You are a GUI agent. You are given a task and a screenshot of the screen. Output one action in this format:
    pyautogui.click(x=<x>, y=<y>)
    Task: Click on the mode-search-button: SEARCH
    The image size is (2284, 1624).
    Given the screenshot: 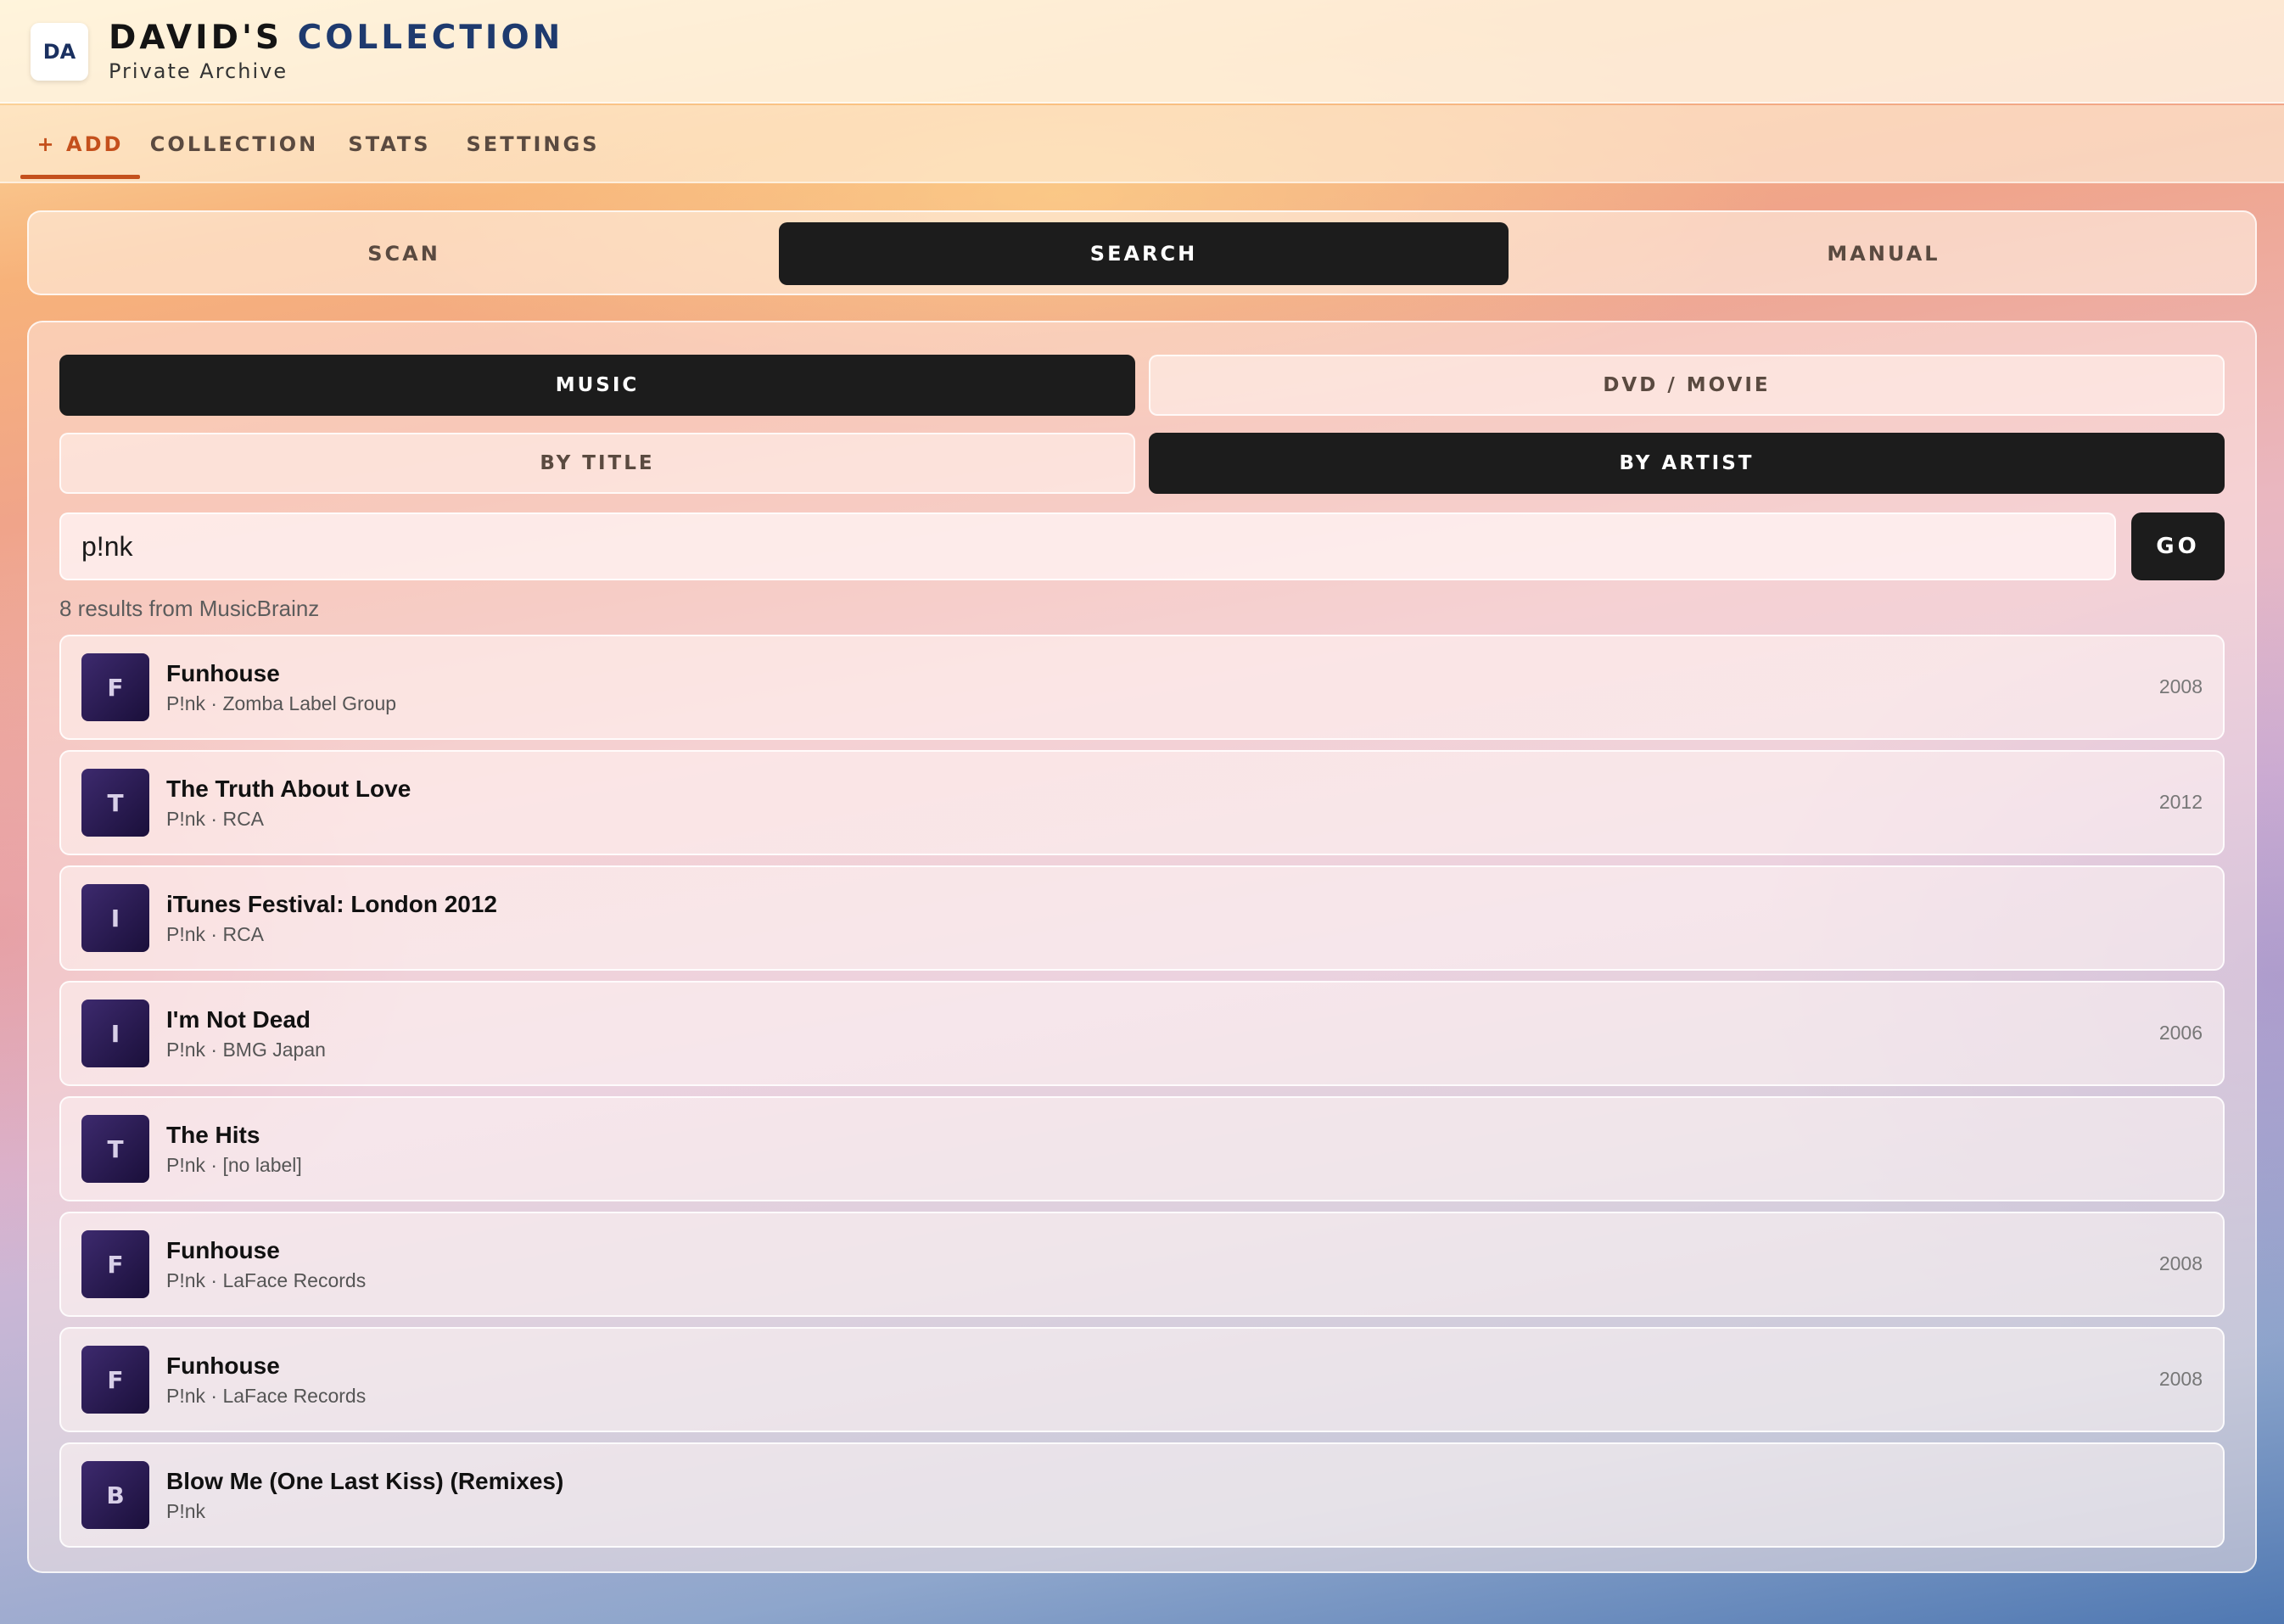 What is the action you would take?
    pyautogui.click(x=1144, y=254)
    